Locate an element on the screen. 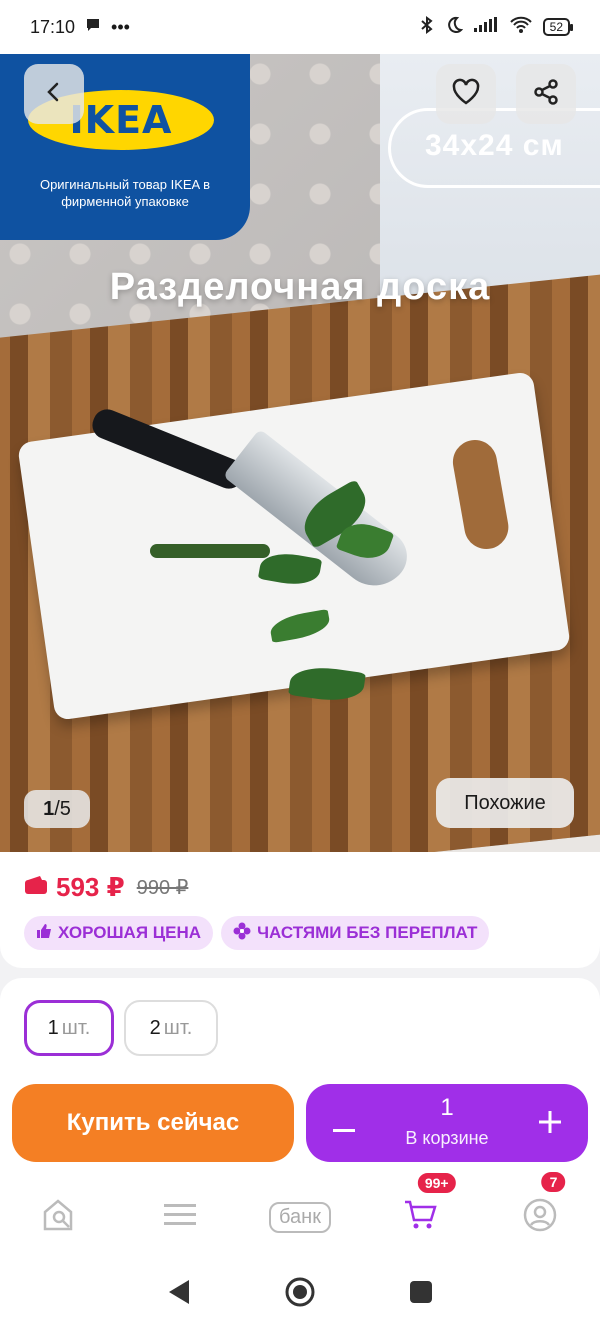  flower-icon is located at coordinates (242, 933).